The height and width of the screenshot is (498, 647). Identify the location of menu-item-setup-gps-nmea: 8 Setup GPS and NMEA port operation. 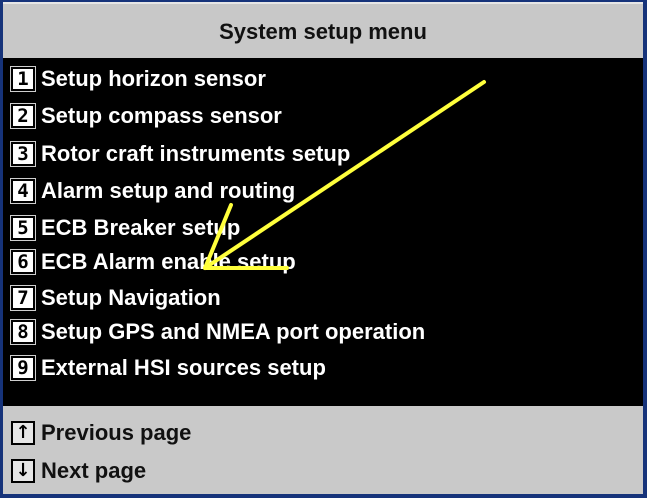
(218, 332).